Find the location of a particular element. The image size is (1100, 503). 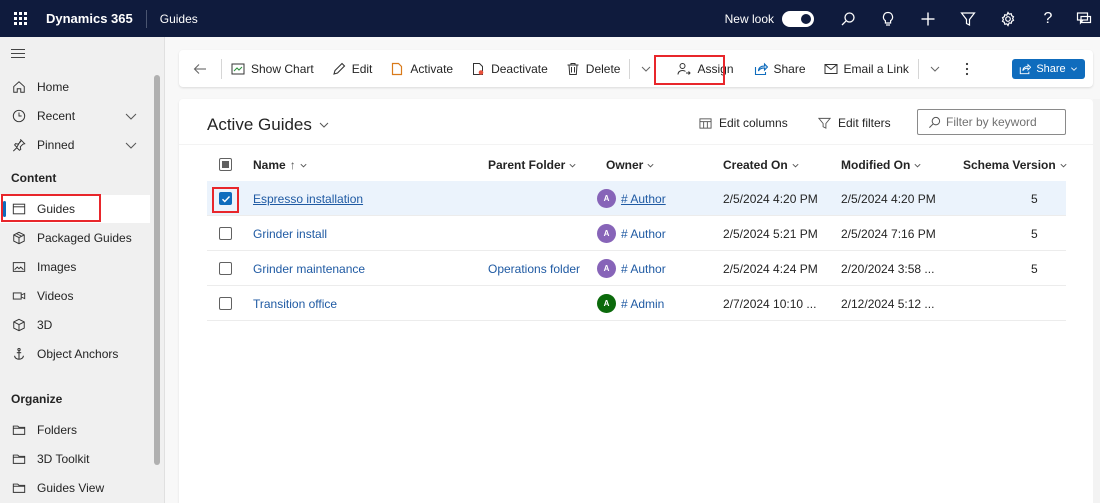

guide-name-link: Grinder maintenance is located at coordinates (309, 268).